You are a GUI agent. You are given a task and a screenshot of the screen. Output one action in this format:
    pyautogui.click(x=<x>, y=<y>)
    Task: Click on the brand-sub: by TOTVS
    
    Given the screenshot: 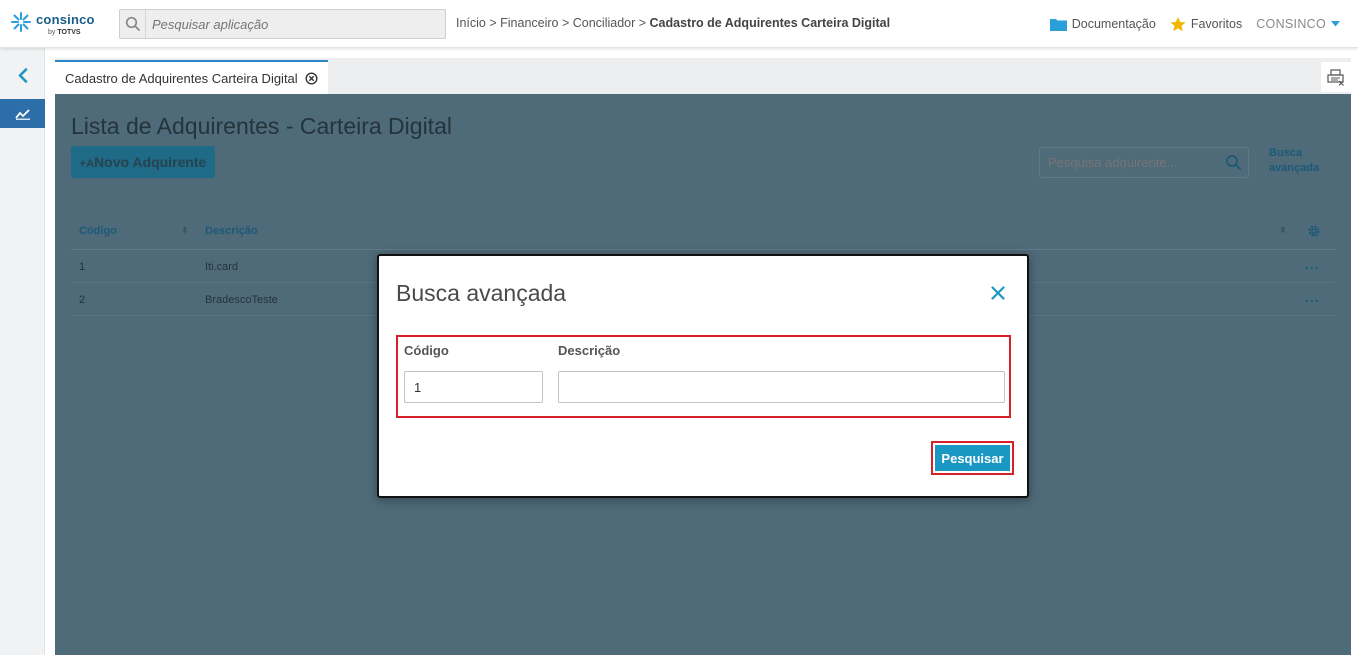 What is the action you would take?
    pyautogui.click(x=64, y=32)
    